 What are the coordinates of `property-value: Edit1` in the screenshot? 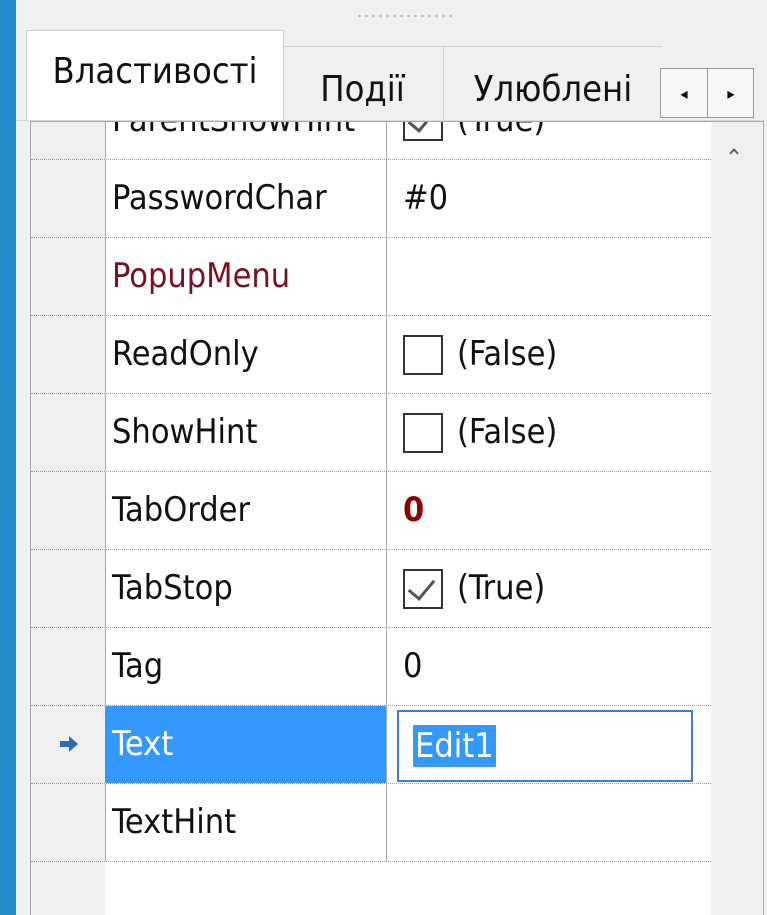 It's located at (548, 744).